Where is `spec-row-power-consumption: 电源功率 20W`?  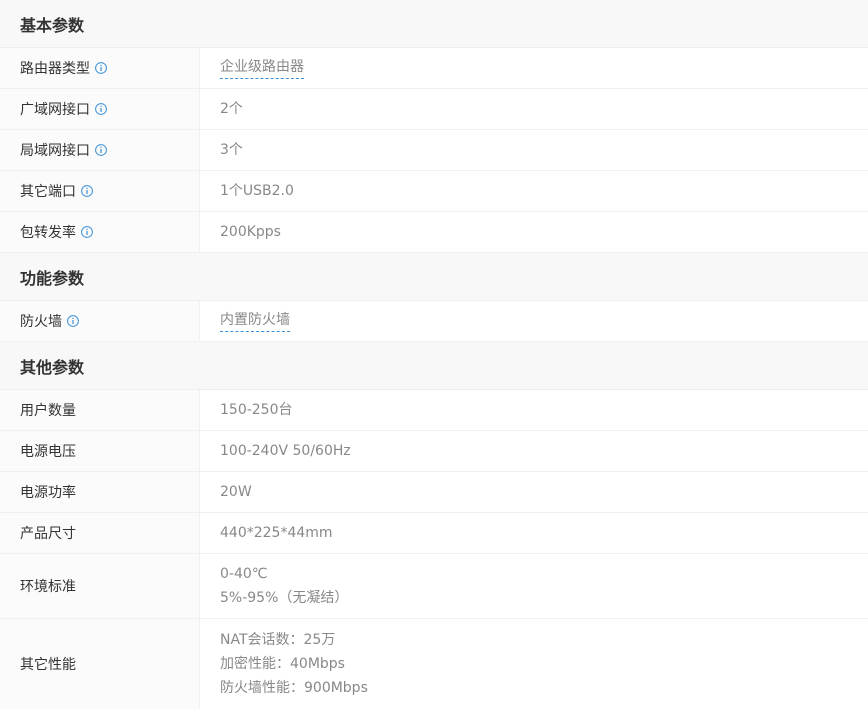
spec-row-power-consumption: 电源功率 20W is located at coordinates (434, 492).